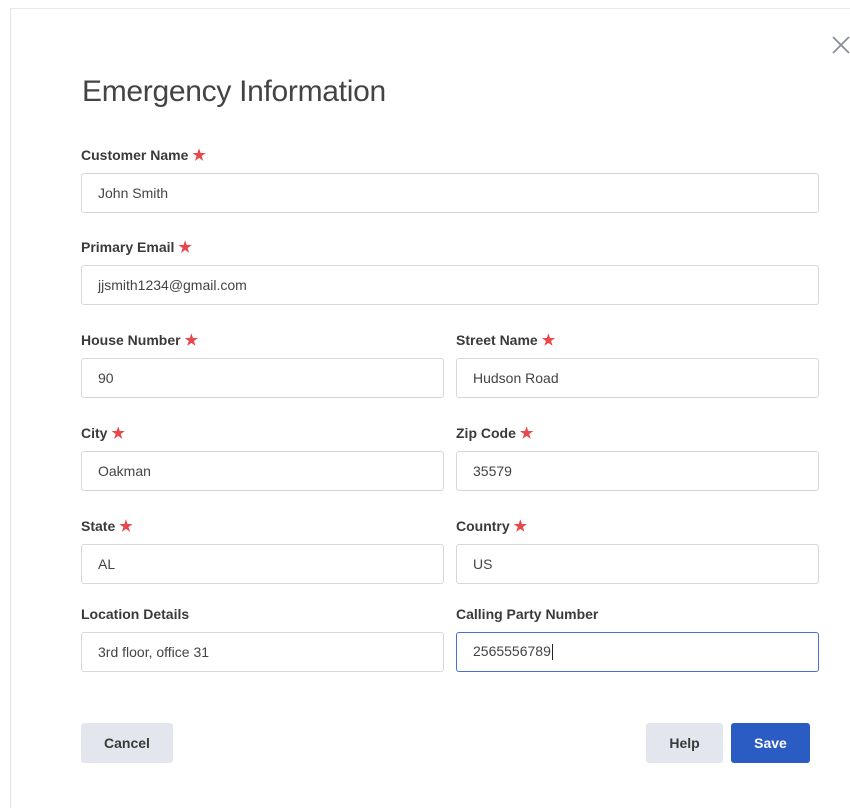 The width and height of the screenshot is (850, 808). I want to click on primary-email-field: Primary Email ★ jjsmith1234@gmail.com, so click(450, 271).